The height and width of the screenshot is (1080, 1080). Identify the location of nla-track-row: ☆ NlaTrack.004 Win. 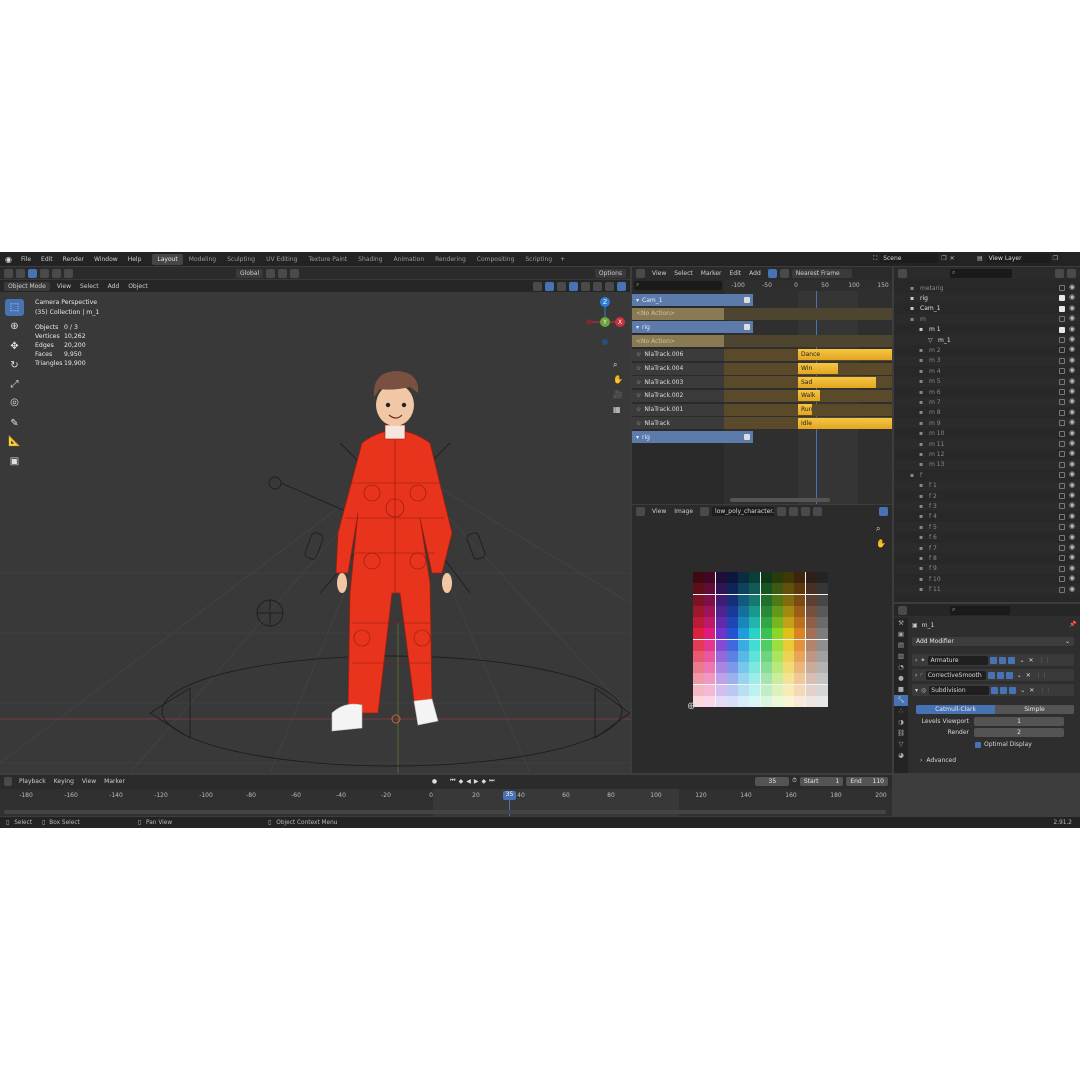
(762, 368).